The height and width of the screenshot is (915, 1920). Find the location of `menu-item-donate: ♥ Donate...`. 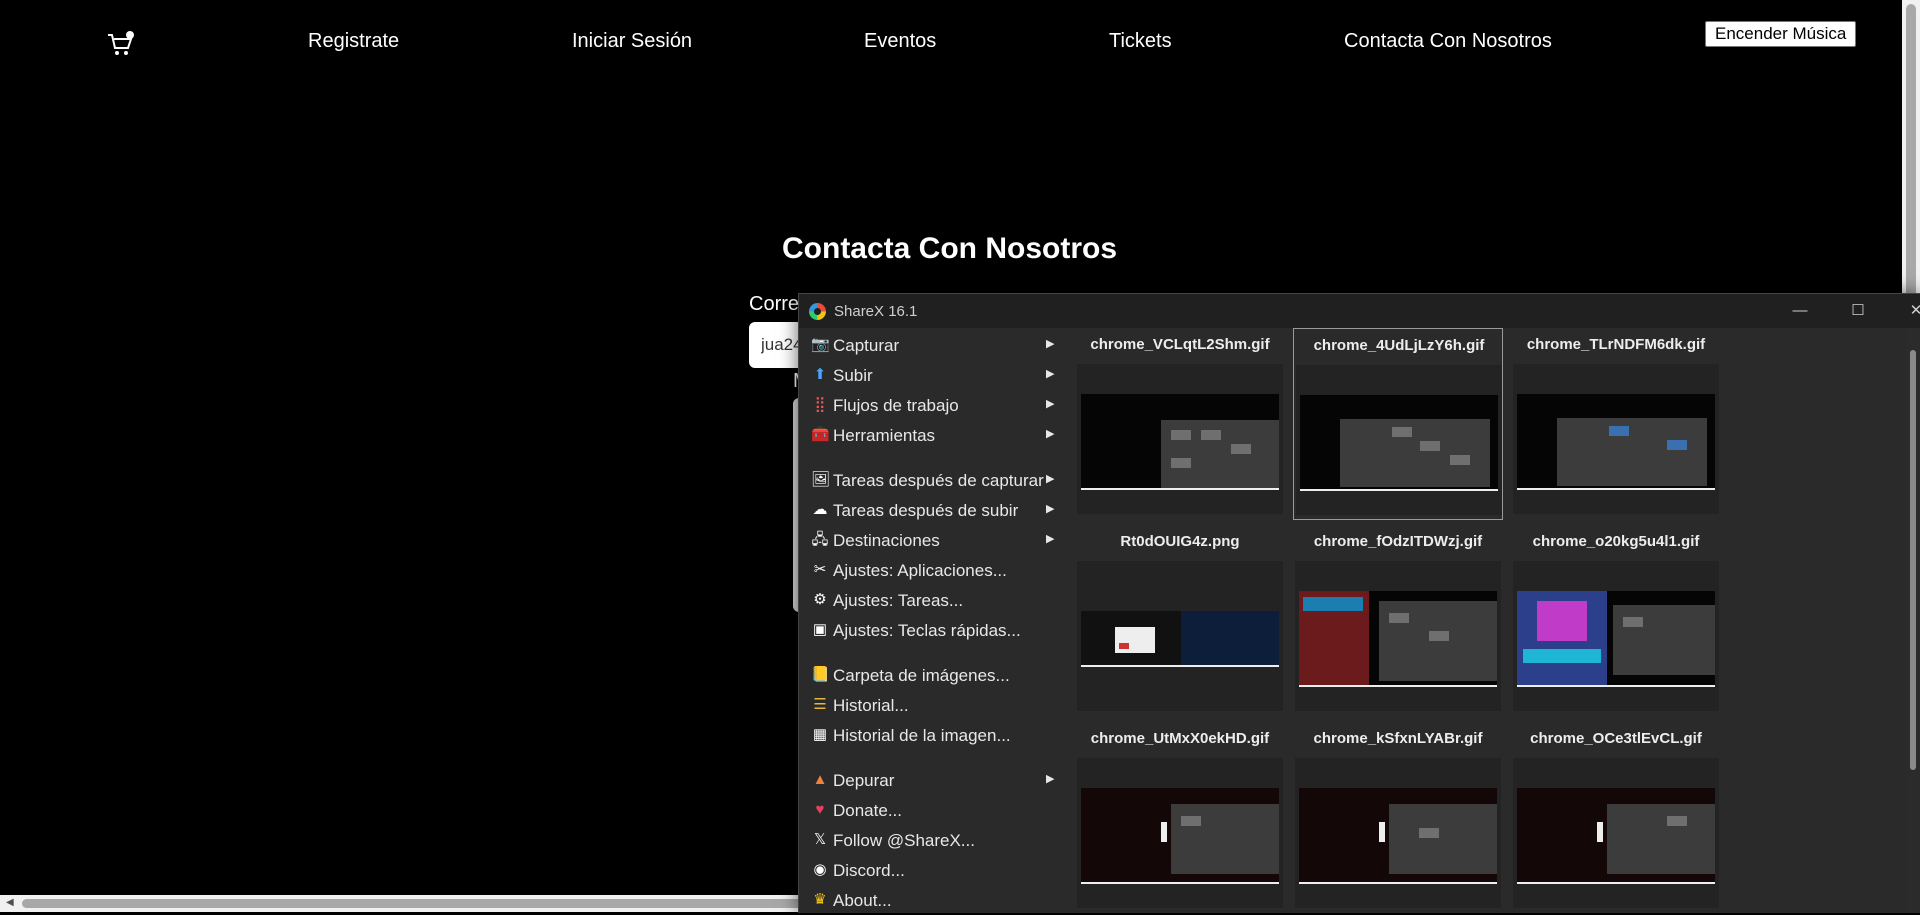

menu-item-donate: ♥ Donate... is located at coordinates (930, 811).